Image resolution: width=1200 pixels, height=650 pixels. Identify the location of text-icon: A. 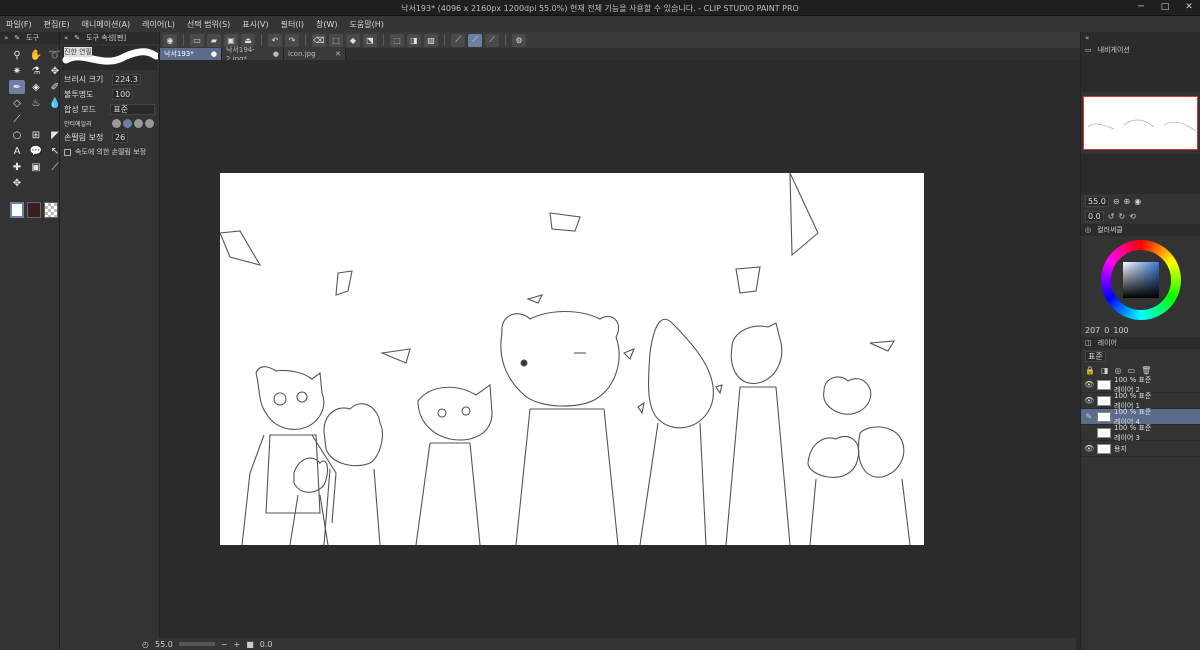
(17, 151).